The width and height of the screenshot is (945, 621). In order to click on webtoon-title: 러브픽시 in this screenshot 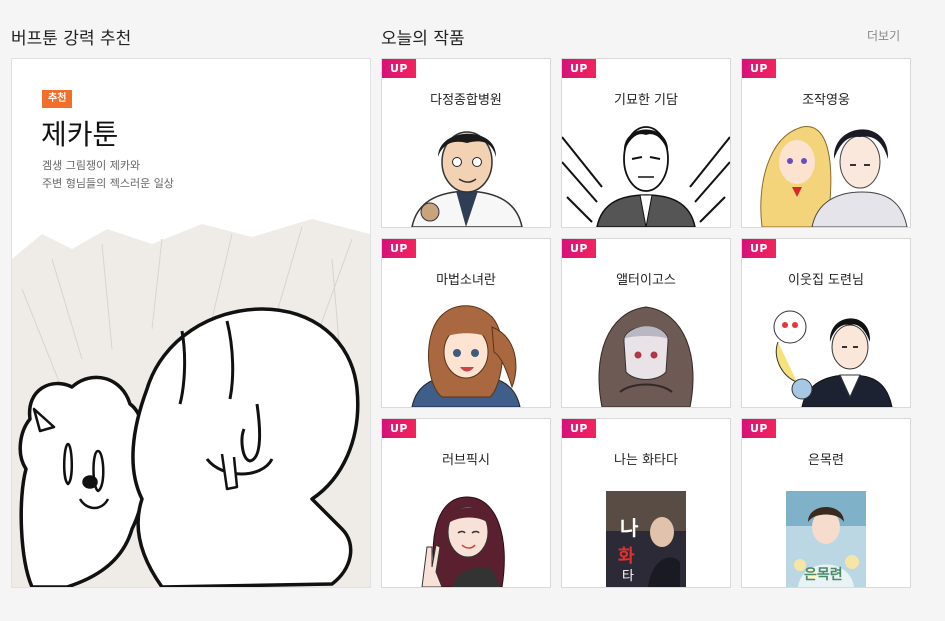, I will do `click(466, 460)`.